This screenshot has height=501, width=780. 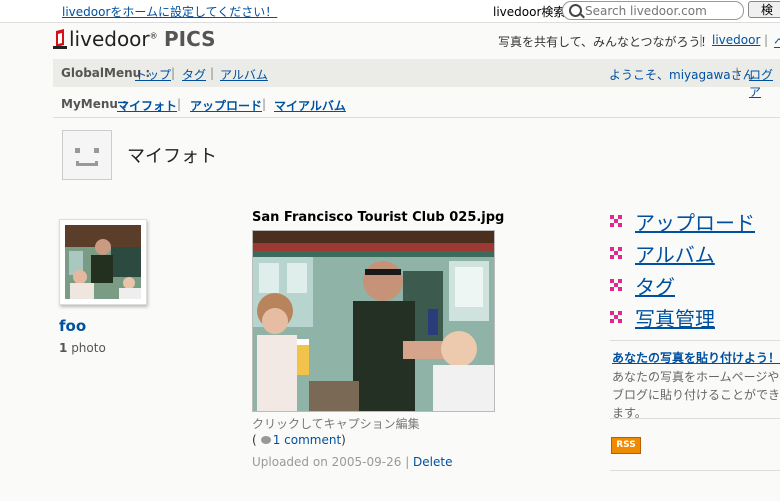 I want to click on logo-text: livedoor® PICS, so click(x=142, y=39).